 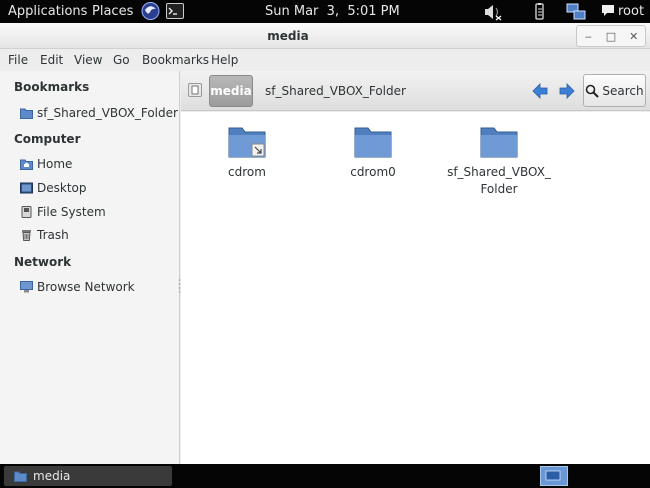 I want to click on browser-launcher-icon, so click(x=150, y=9).